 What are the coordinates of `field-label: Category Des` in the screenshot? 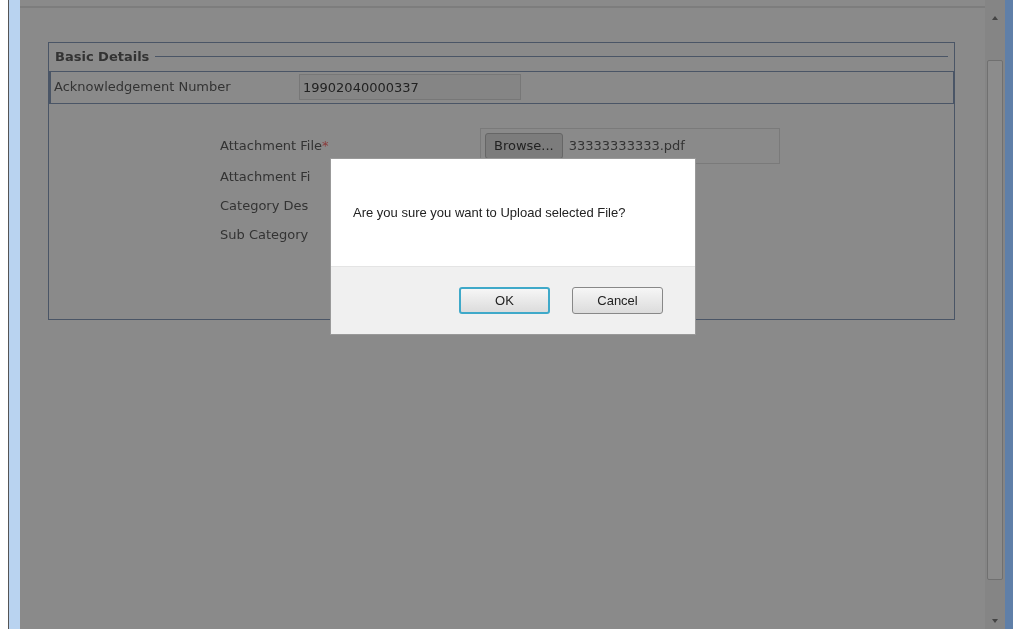 It's located at (264, 205).